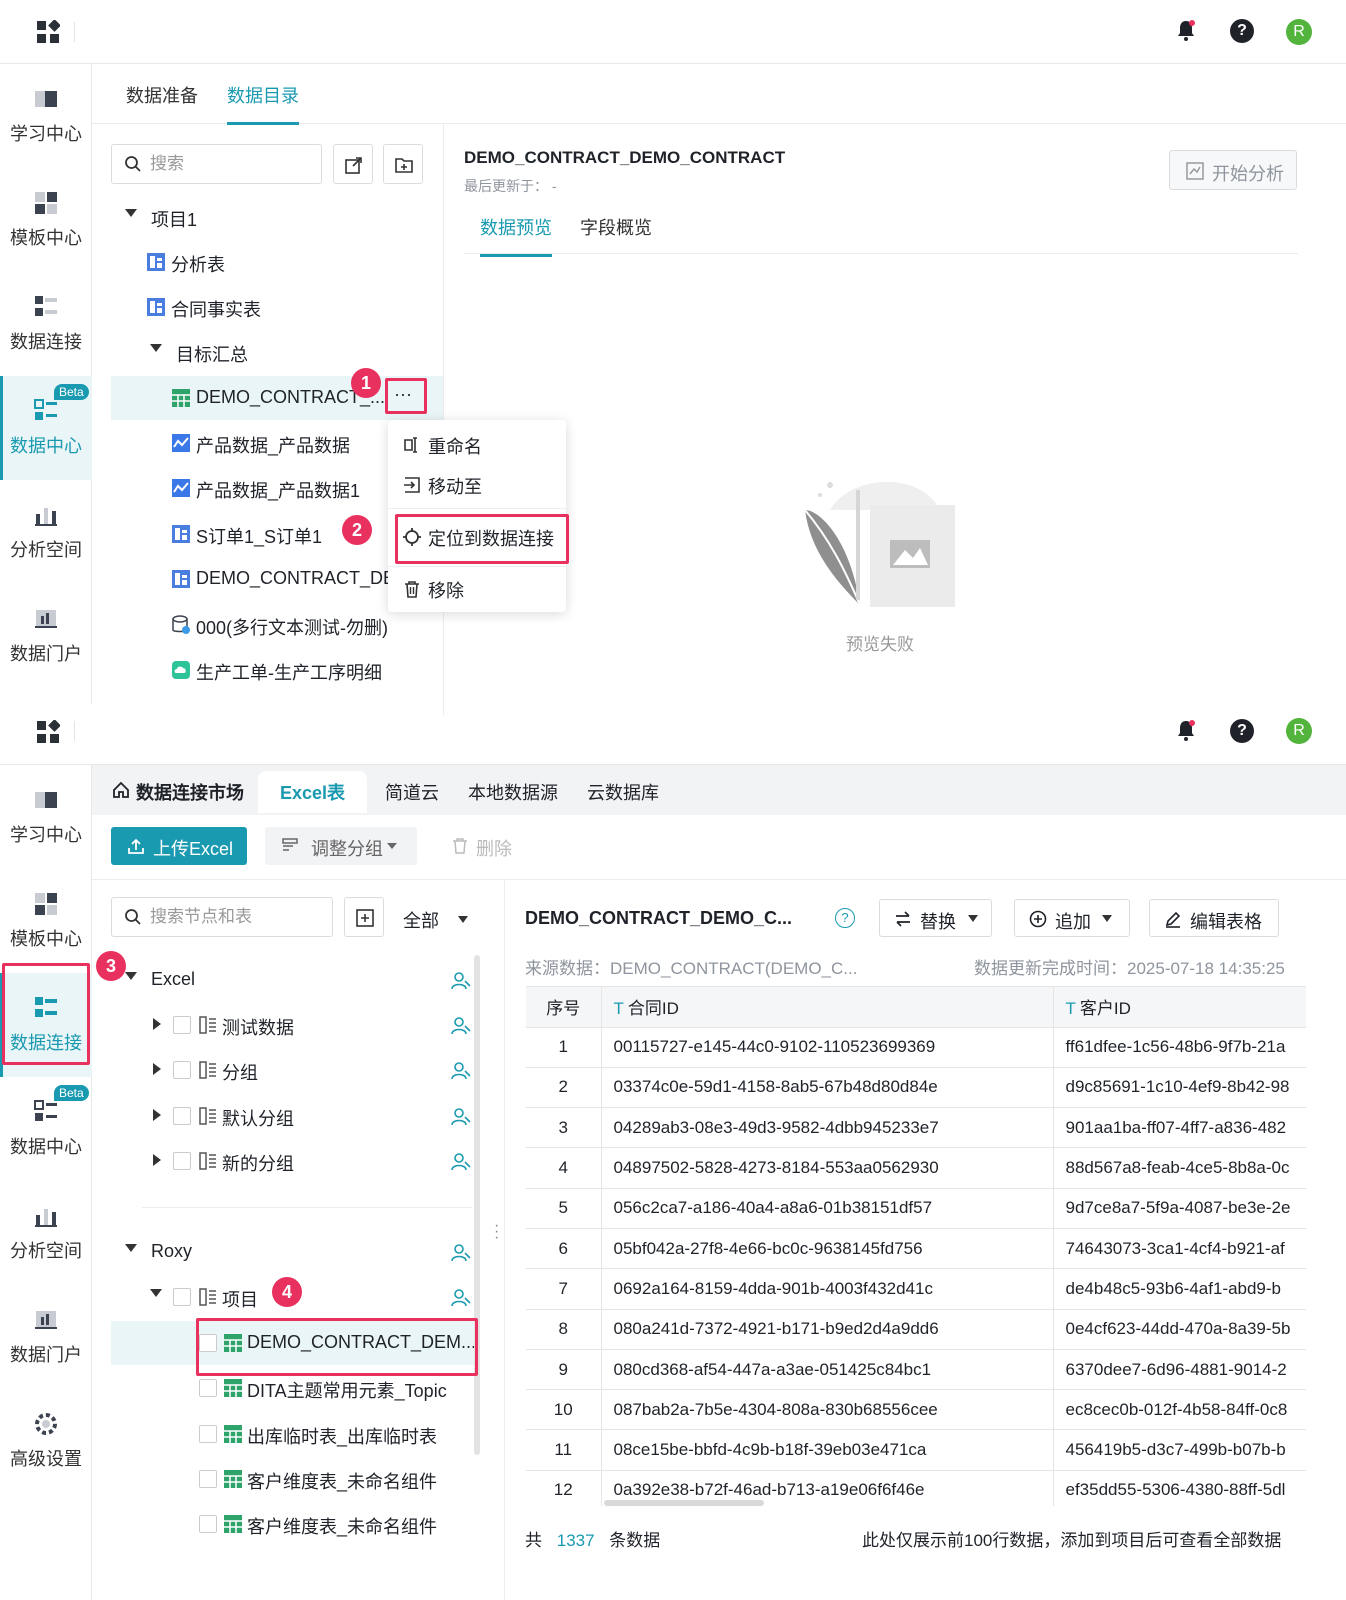 This screenshot has height=1600, width=1346. I want to click on tree-item-demo-contract-2: DEMO_CONTRACT_DEI, so click(249, 579).